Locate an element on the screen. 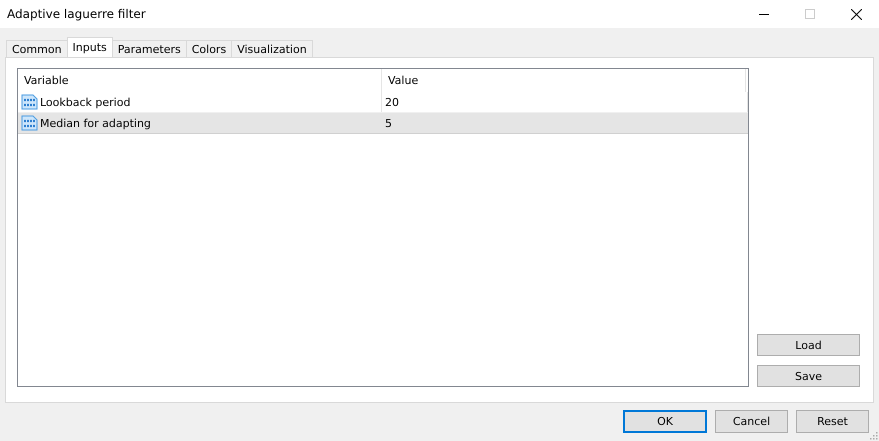 The width and height of the screenshot is (879, 441). table-row: Median for adapting 5 is located at coordinates (383, 123).